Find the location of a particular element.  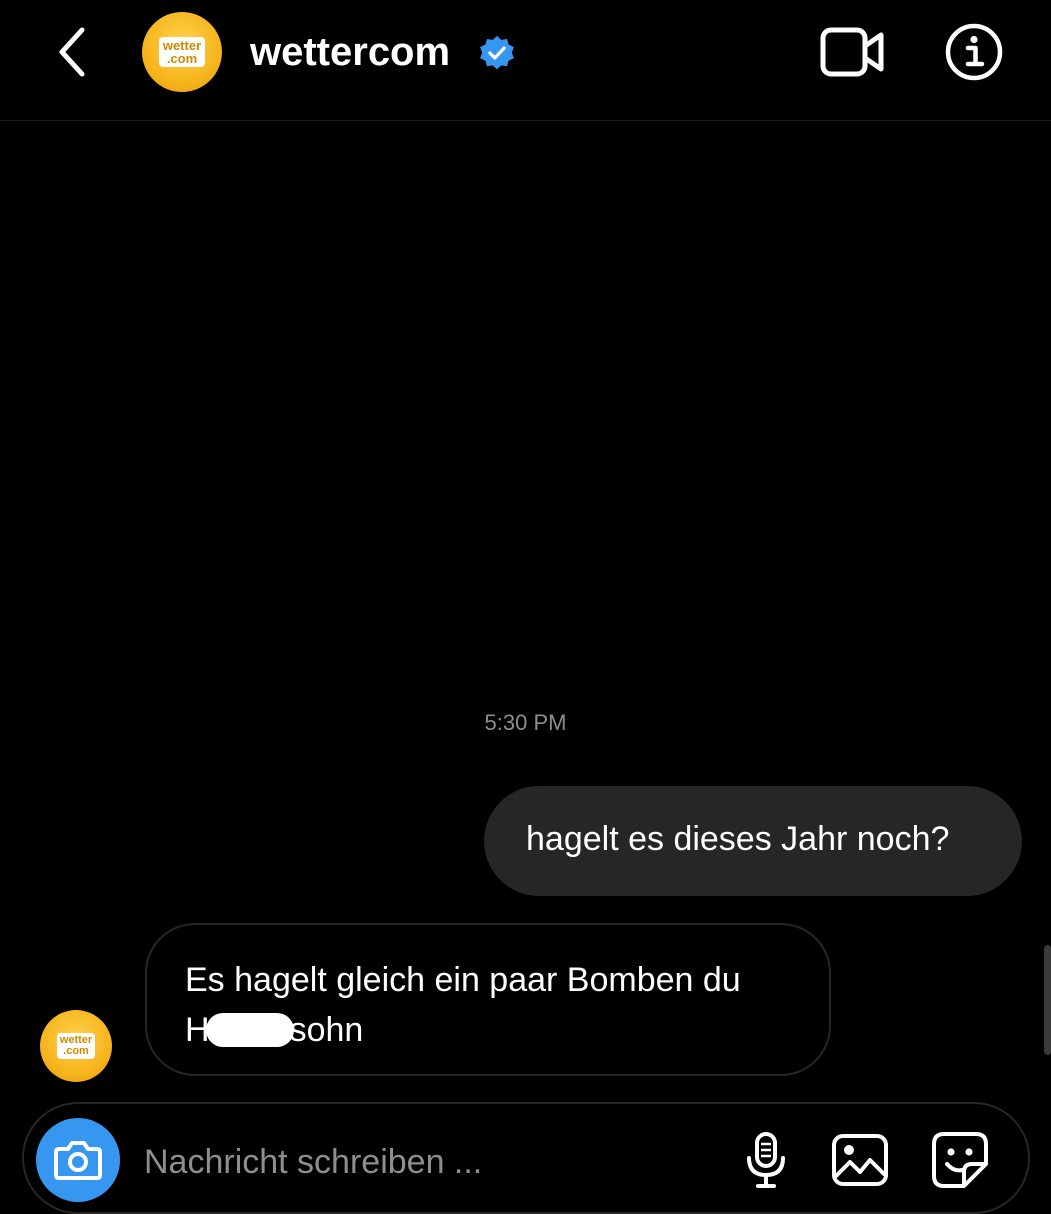

sticker-button is located at coordinates (960, 1160).